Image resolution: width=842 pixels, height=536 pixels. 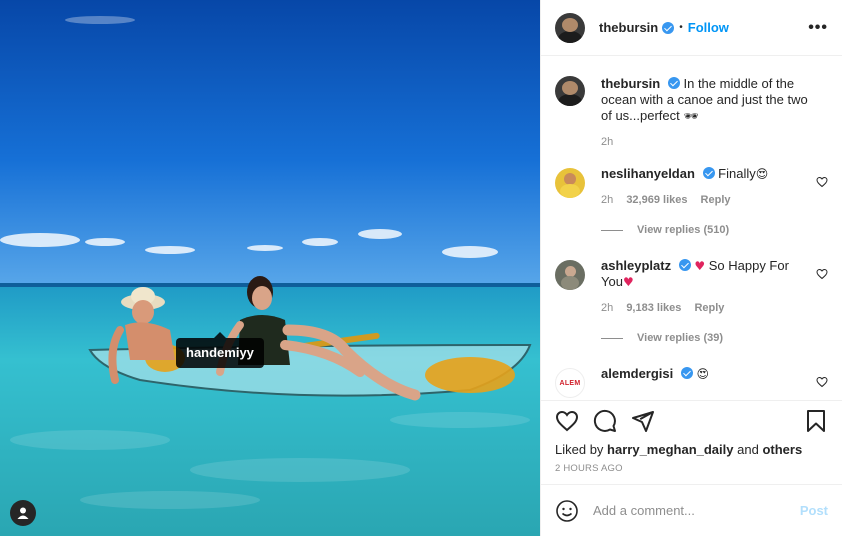 What do you see at coordinates (643, 421) in the screenshot?
I see `share-icon` at bounding box center [643, 421].